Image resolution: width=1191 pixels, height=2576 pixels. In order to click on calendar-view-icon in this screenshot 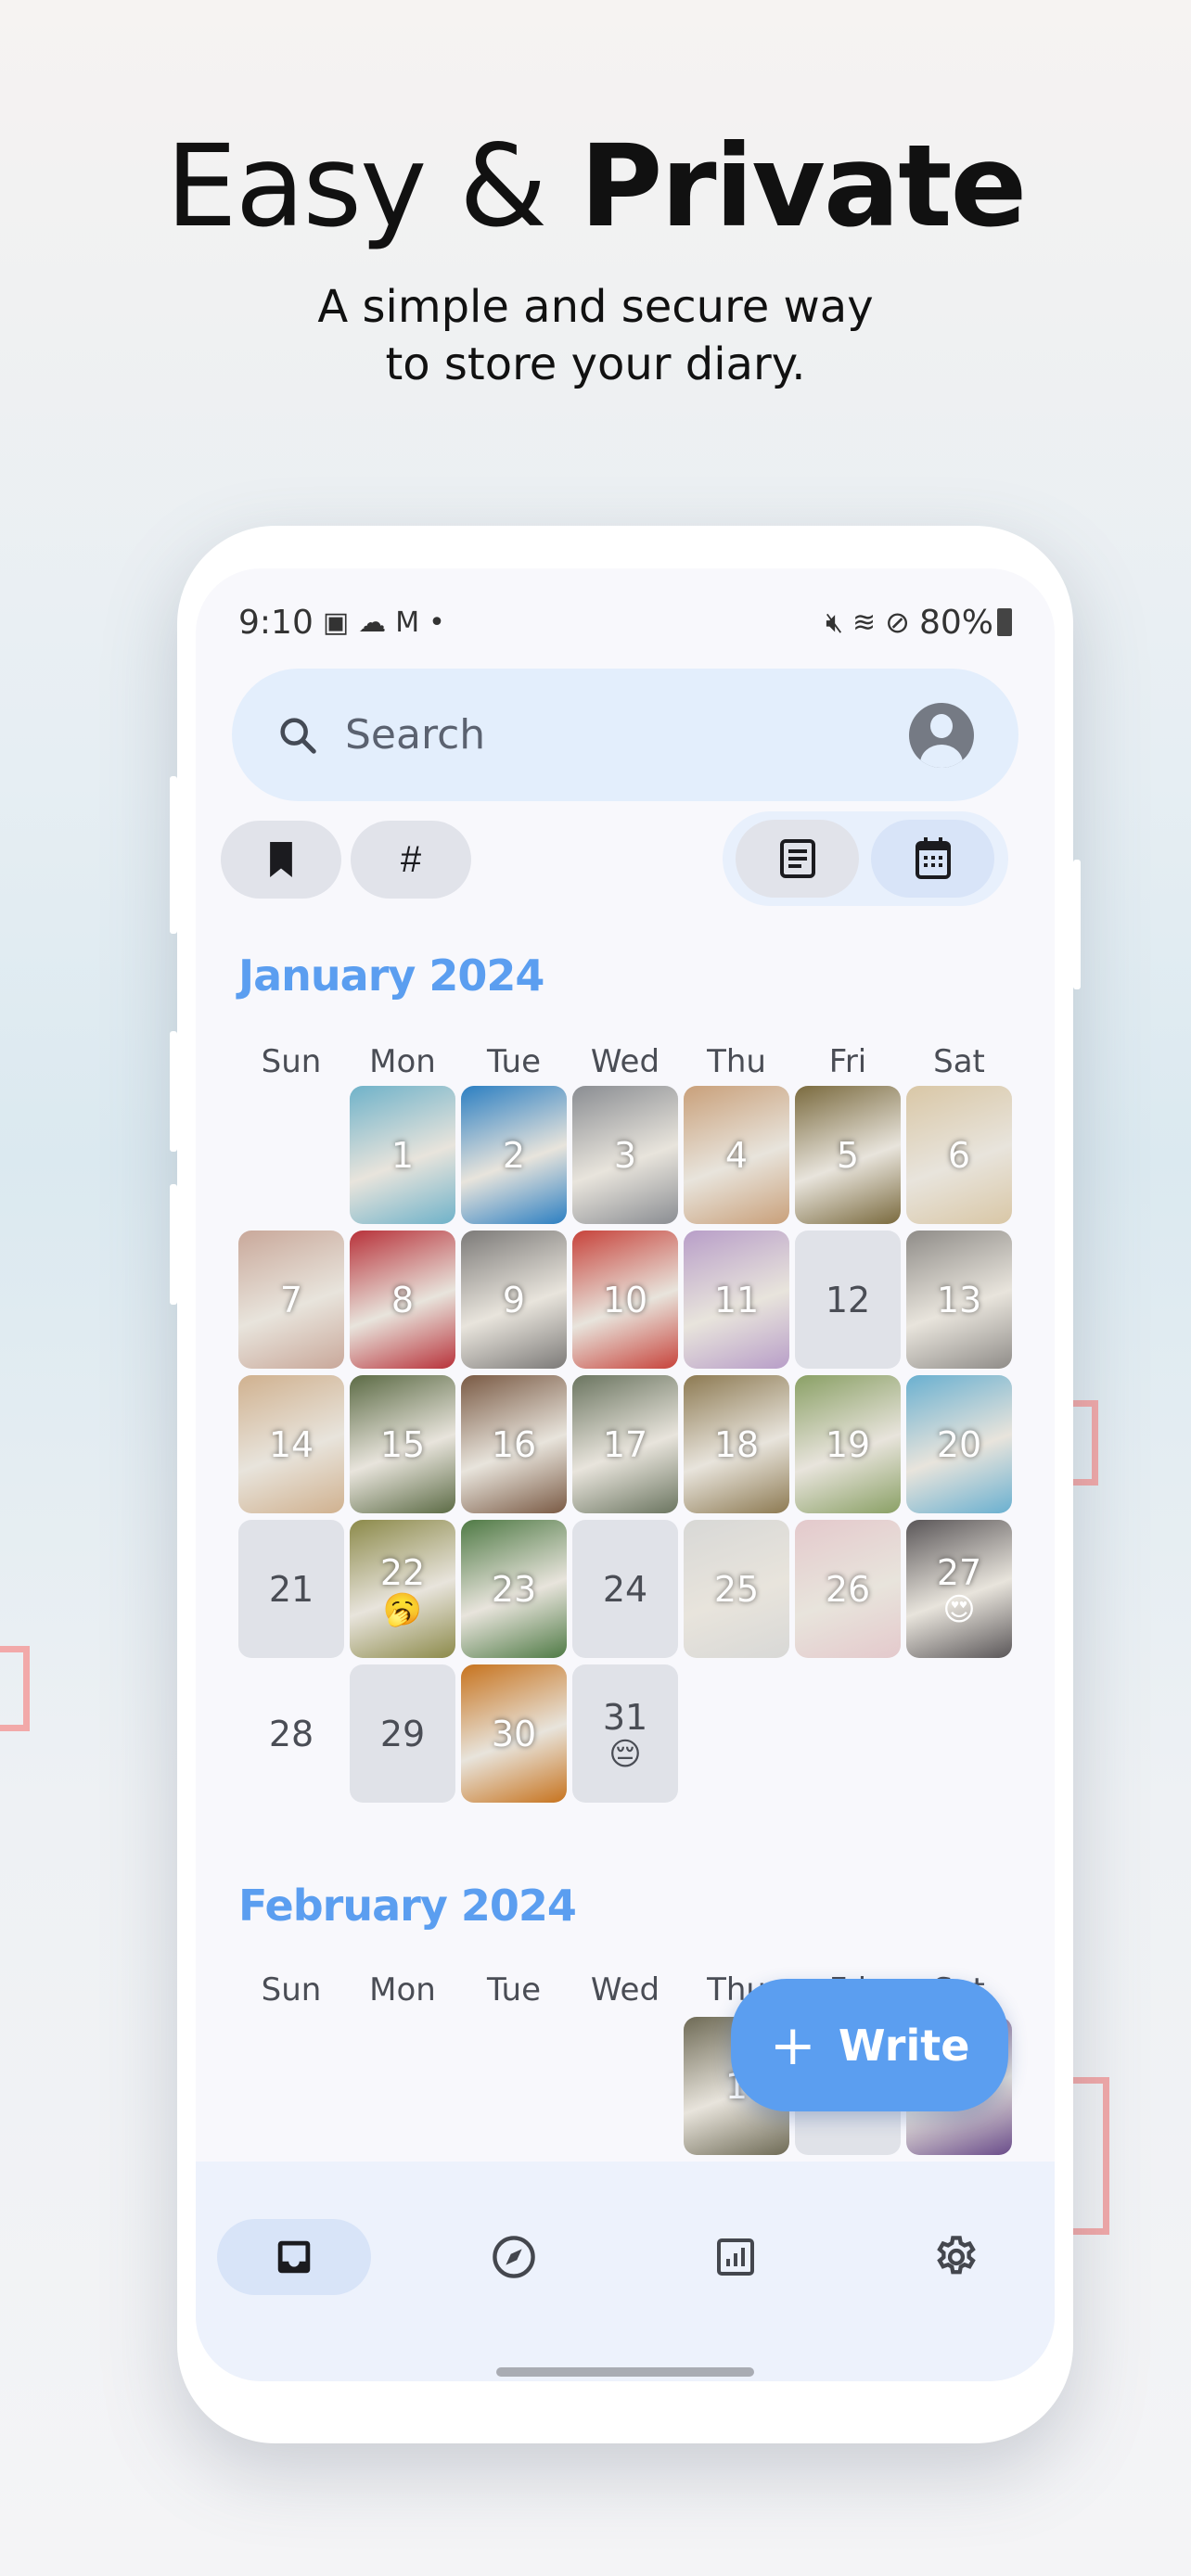, I will do `click(933, 858)`.